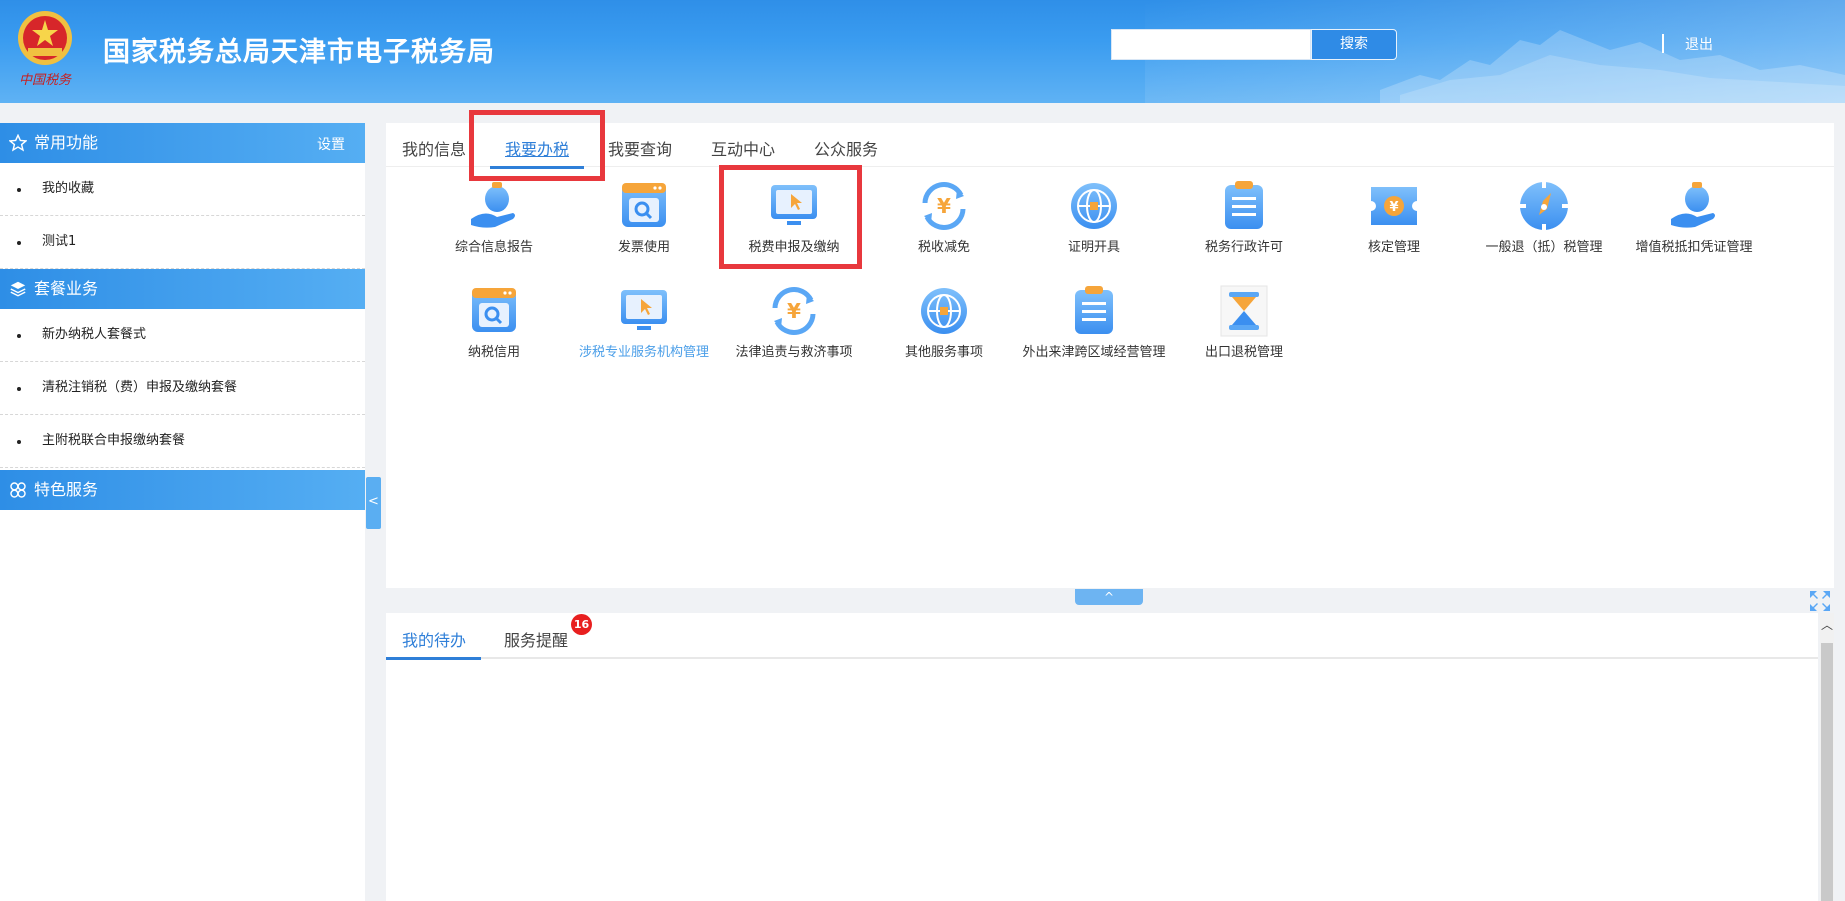 Image resolution: width=1845 pixels, height=901 pixels. Describe the element at coordinates (536, 639) in the screenshot. I see `tab-service-reminder: 服务提醒` at that location.